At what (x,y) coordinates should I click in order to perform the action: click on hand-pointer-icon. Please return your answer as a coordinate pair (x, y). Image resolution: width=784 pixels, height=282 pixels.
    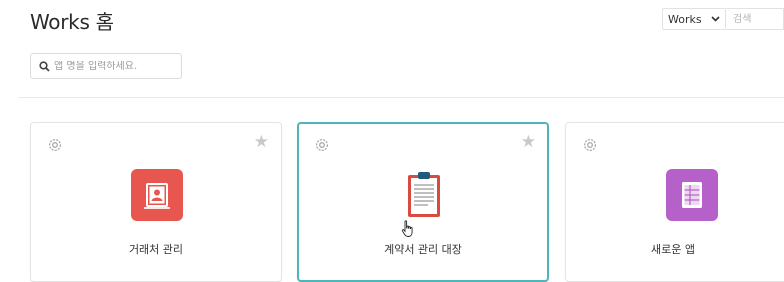
    Looking at the image, I should click on (407, 228).